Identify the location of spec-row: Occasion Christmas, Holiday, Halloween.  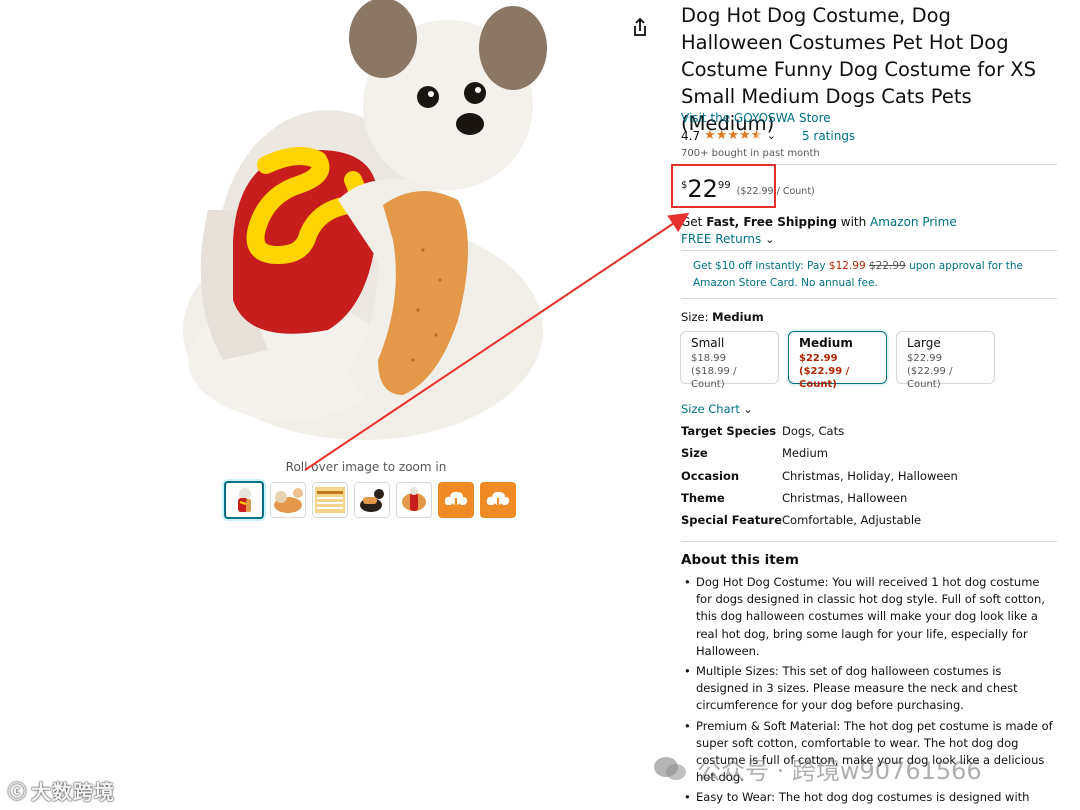
(819, 480).